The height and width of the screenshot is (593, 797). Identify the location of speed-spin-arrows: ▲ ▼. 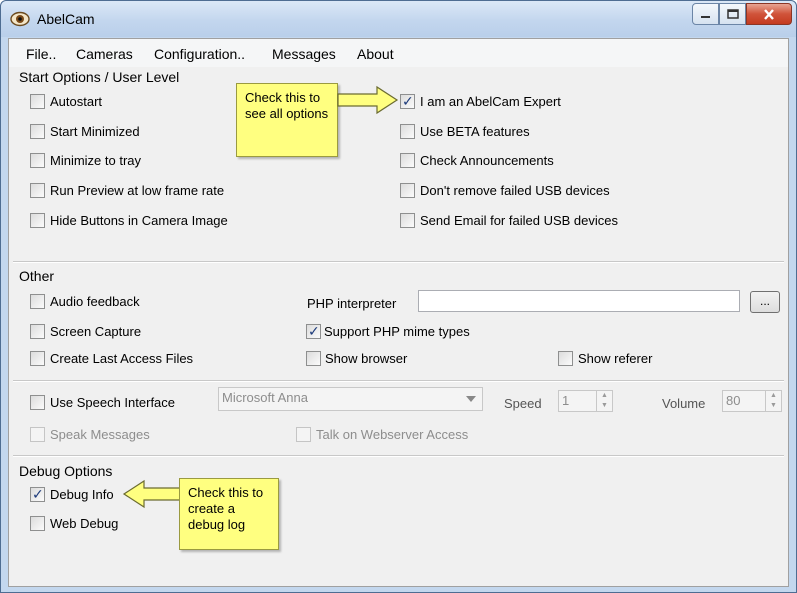
(604, 401).